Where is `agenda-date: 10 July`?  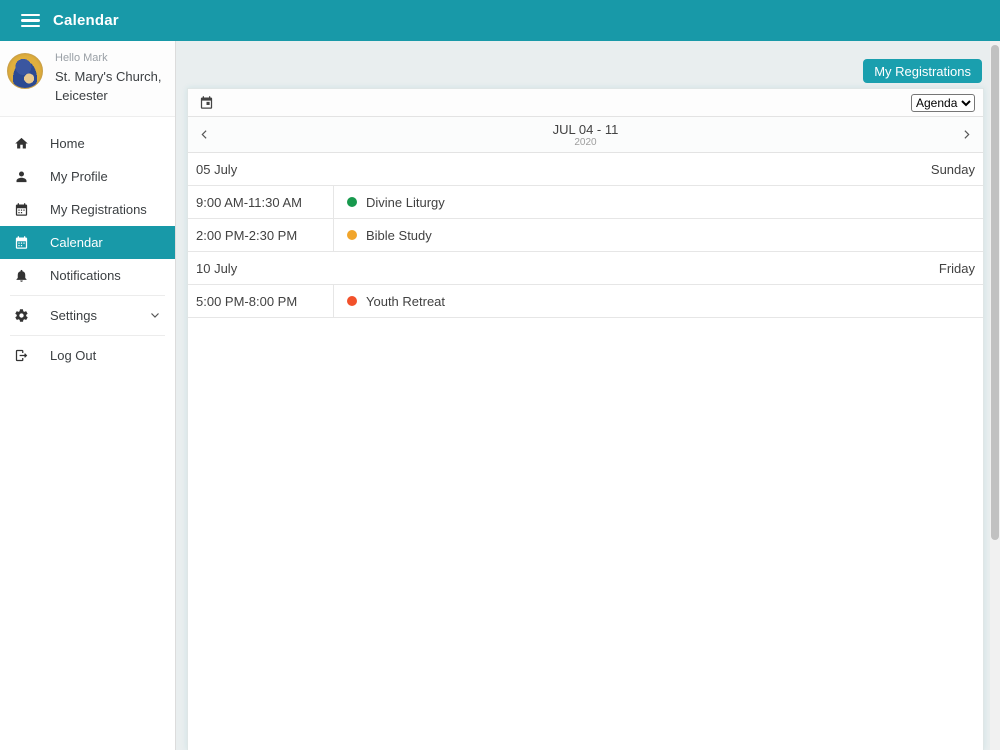
agenda-date: 10 July is located at coordinates (217, 268).